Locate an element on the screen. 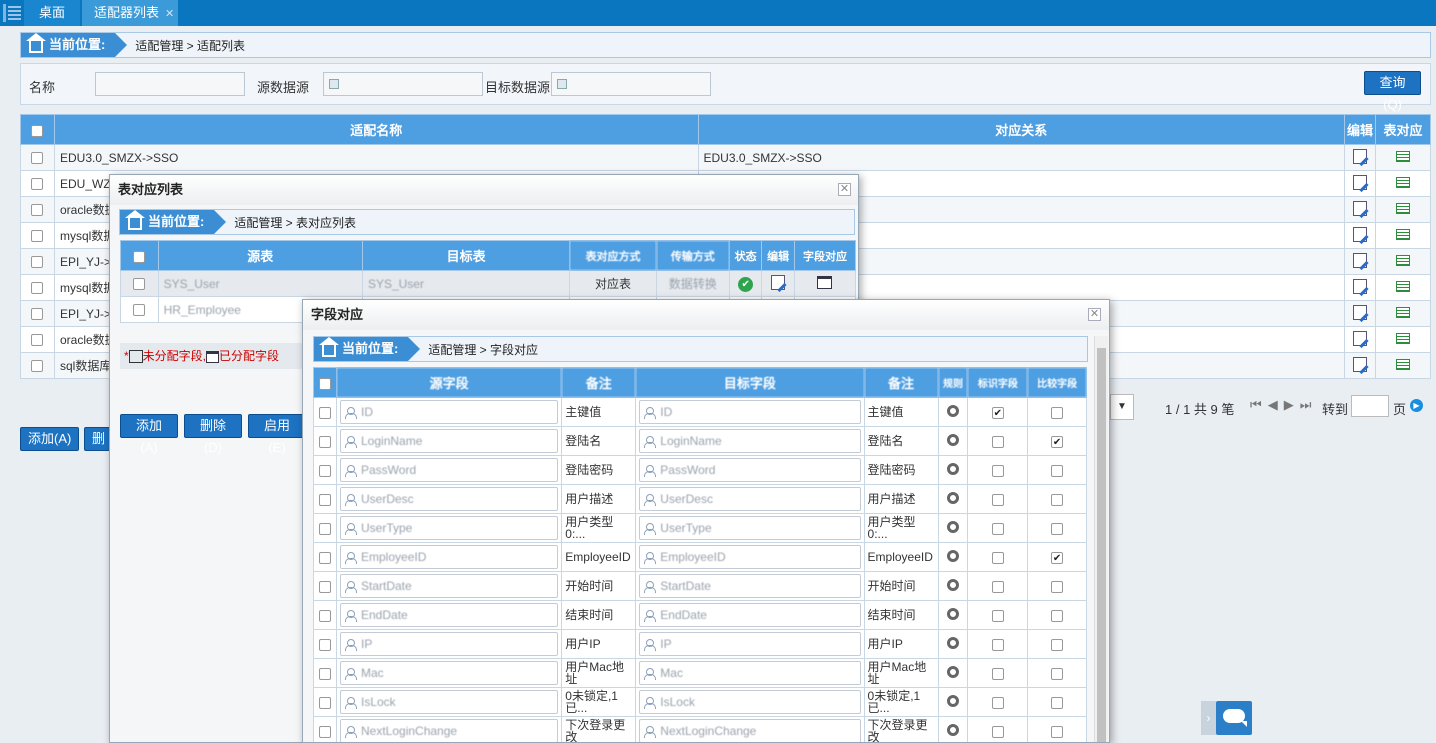 The image size is (1436, 743). col-target-table: 目标表 is located at coordinates (466, 255).